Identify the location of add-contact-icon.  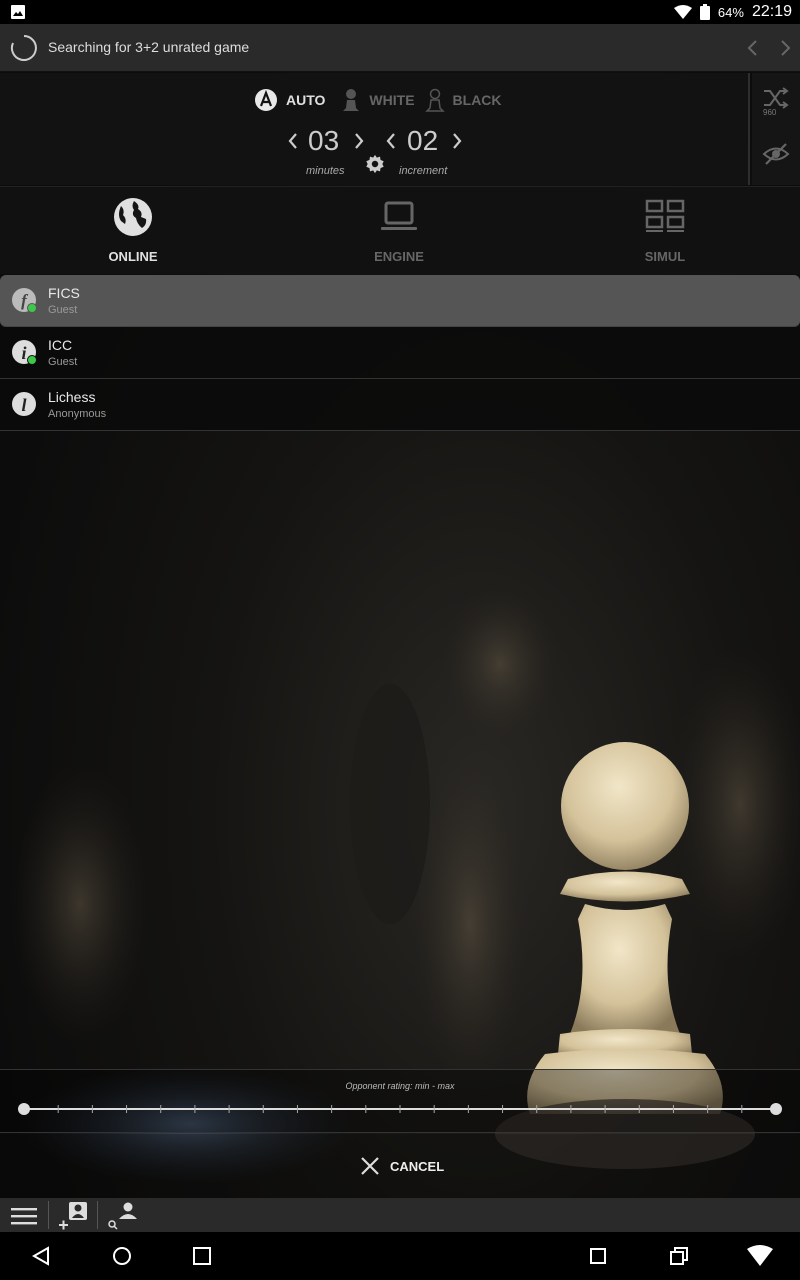
(73, 1216).